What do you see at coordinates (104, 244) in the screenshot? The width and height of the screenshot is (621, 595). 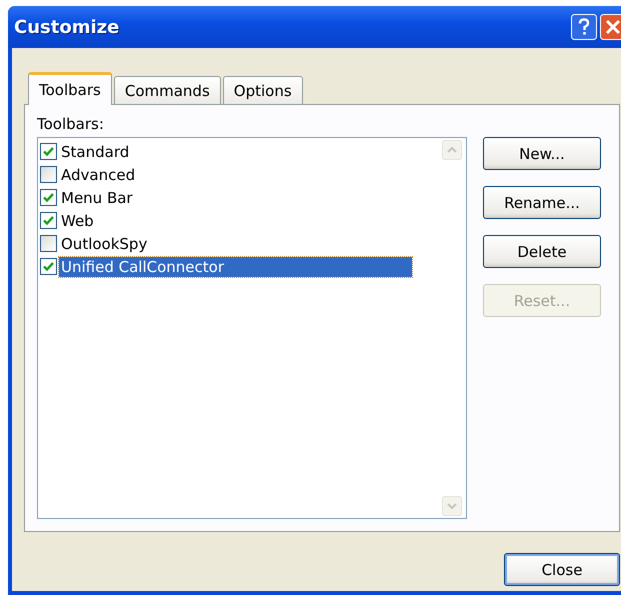 I see `toolbar-item: OutlookSpy` at bounding box center [104, 244].